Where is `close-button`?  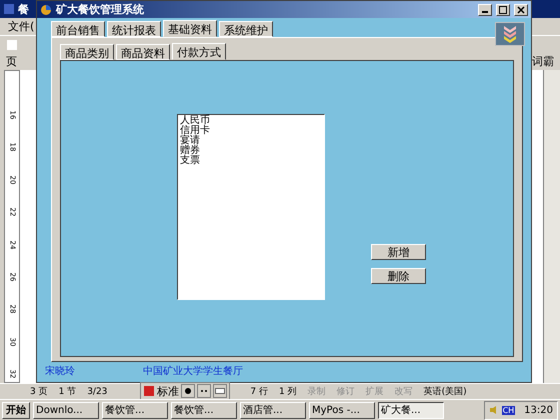
close-button is located at coordinates (521, 10).